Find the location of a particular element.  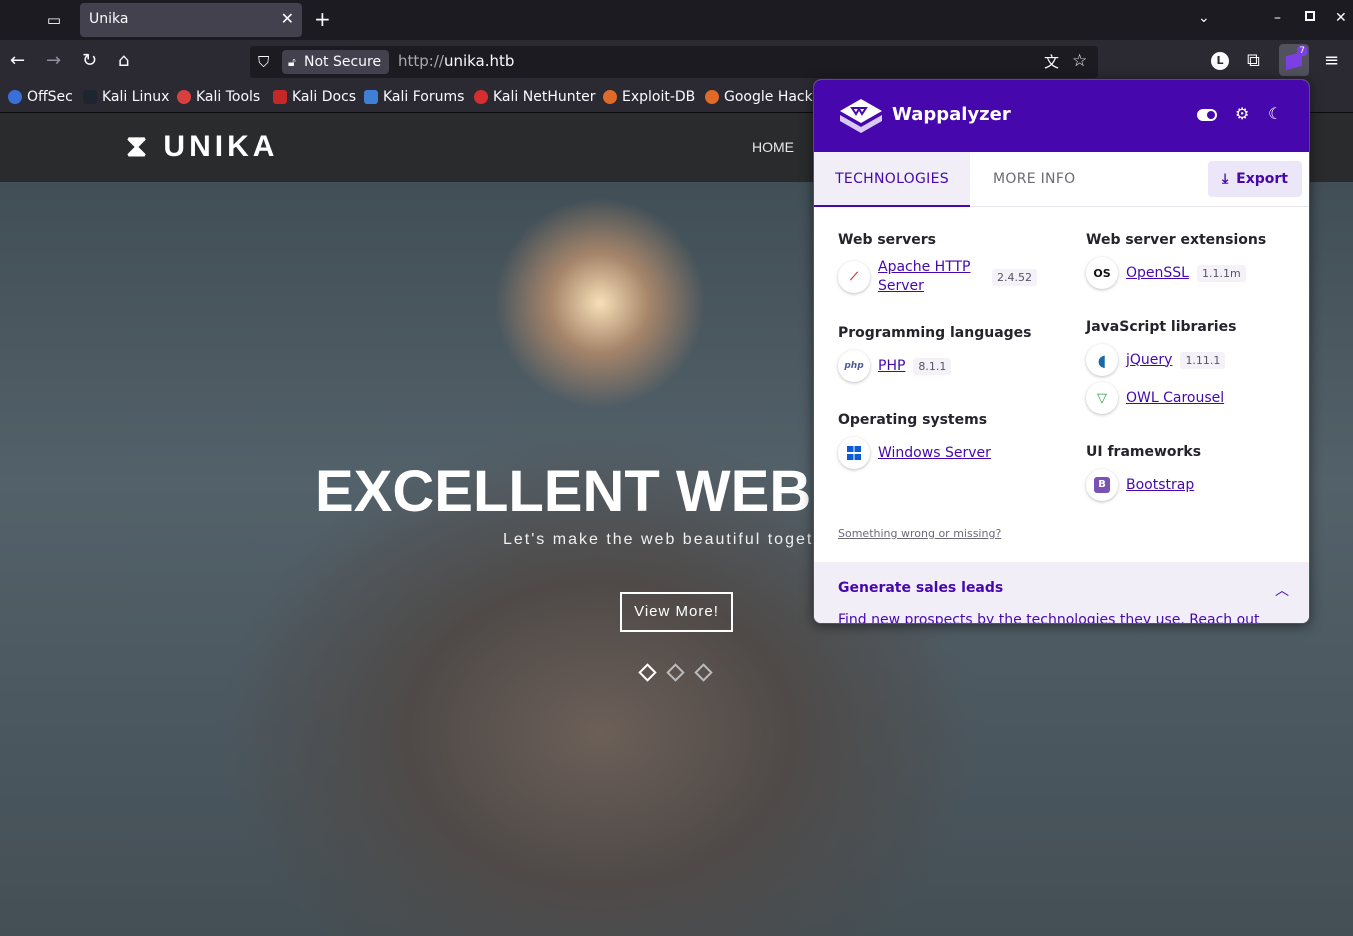

bookmark-exploit-db: Exploit-DB is located at coordinates (649, 97).